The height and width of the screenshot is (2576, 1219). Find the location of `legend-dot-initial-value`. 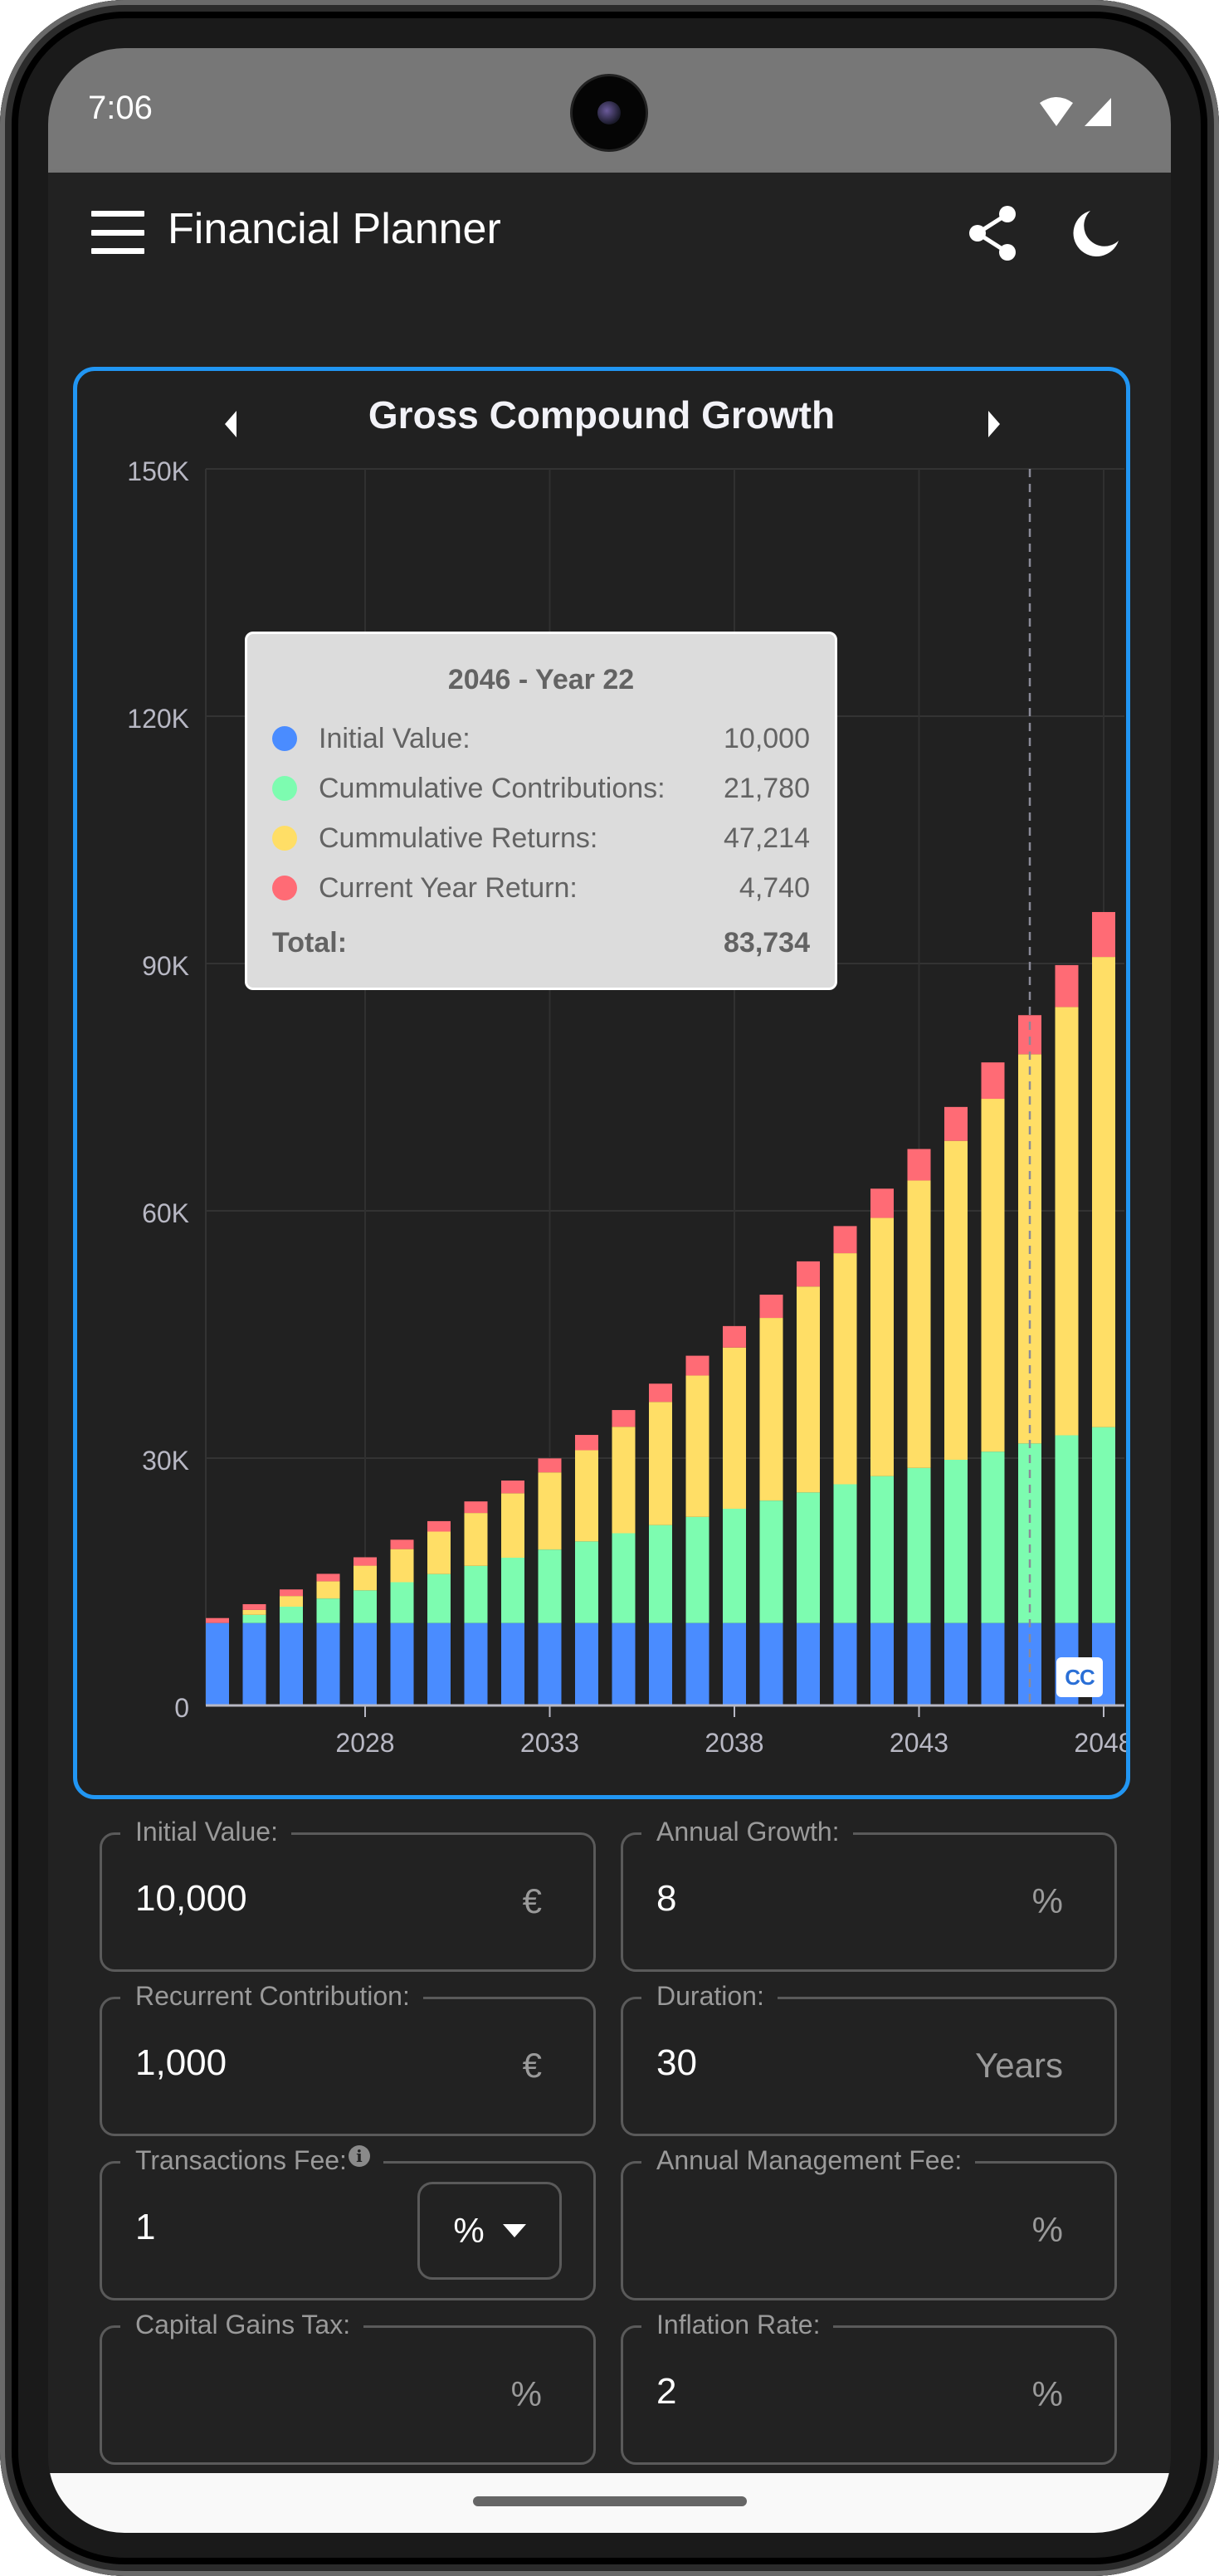

legend-dot-initial-value is located at coordinates (285, 739).